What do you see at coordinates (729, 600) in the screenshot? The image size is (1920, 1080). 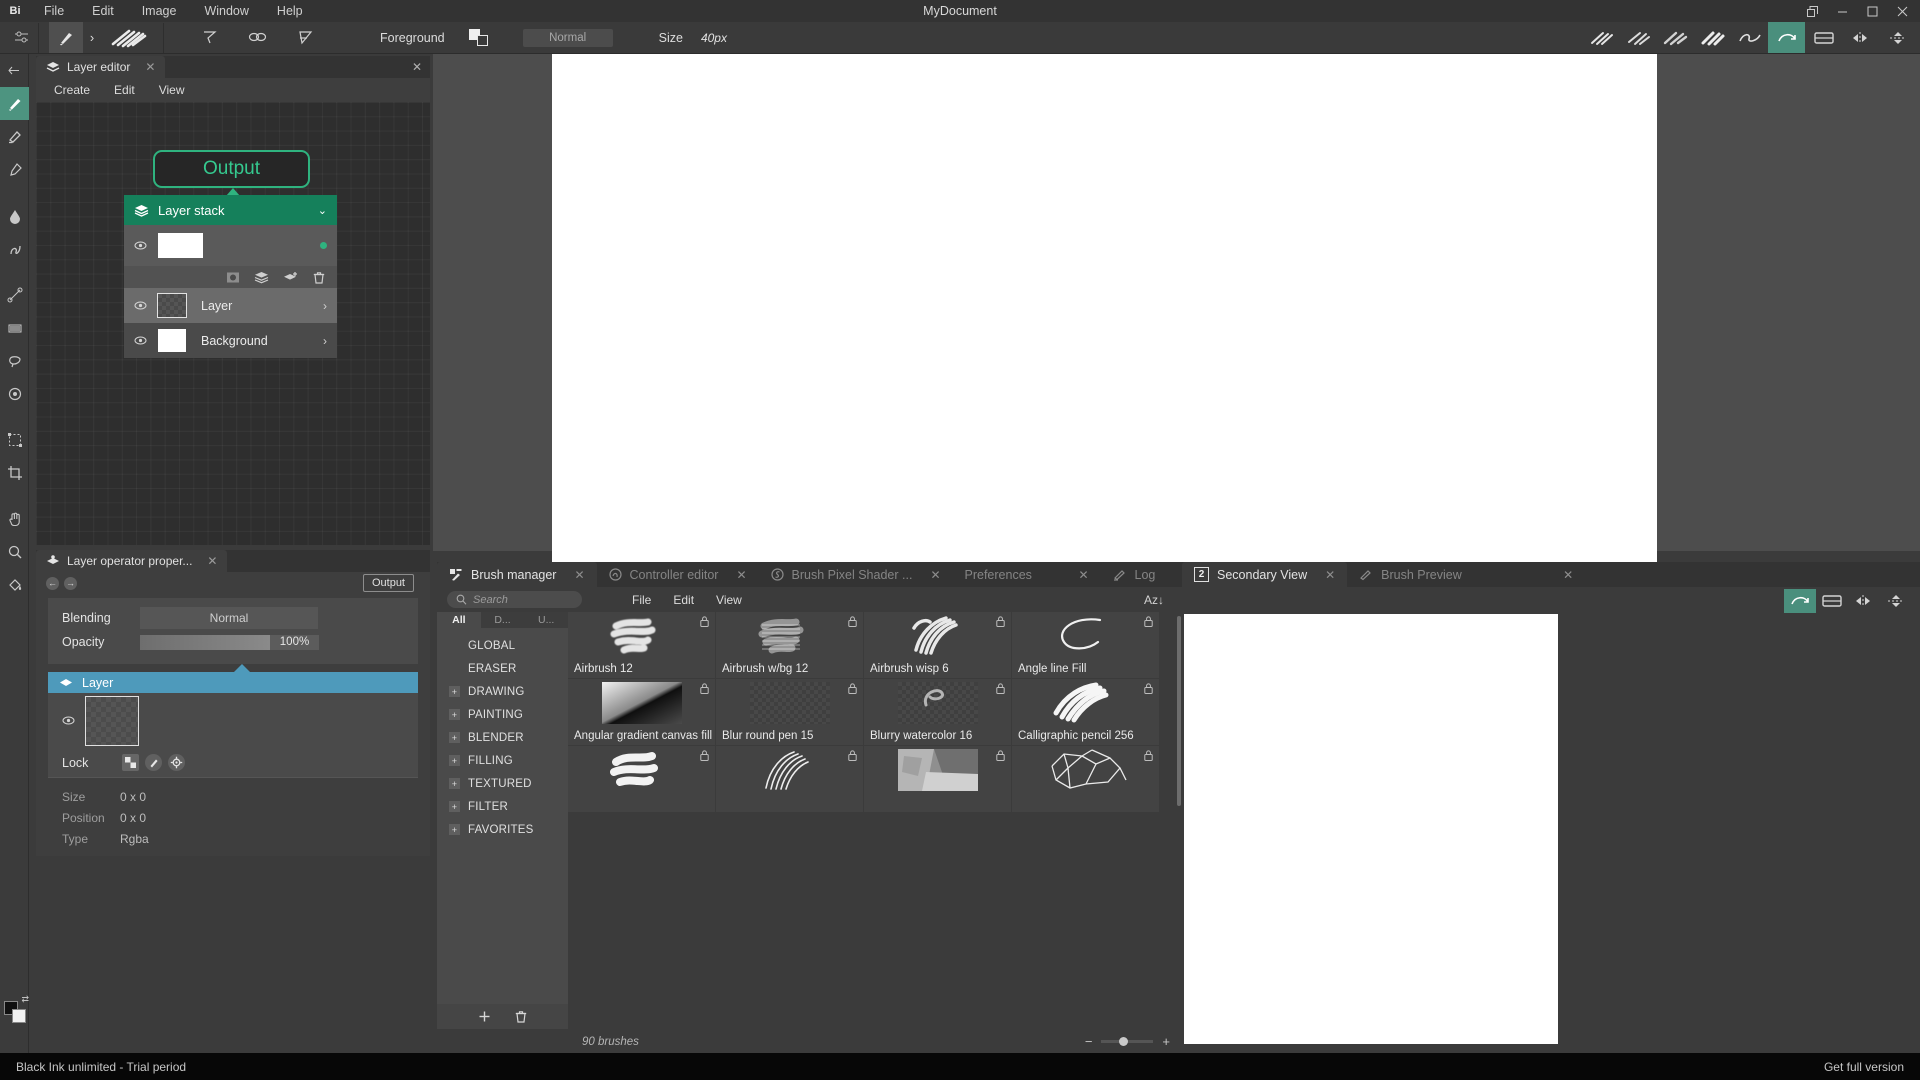 I see `brush-menu-view: View` at bounding box center [729, 600].